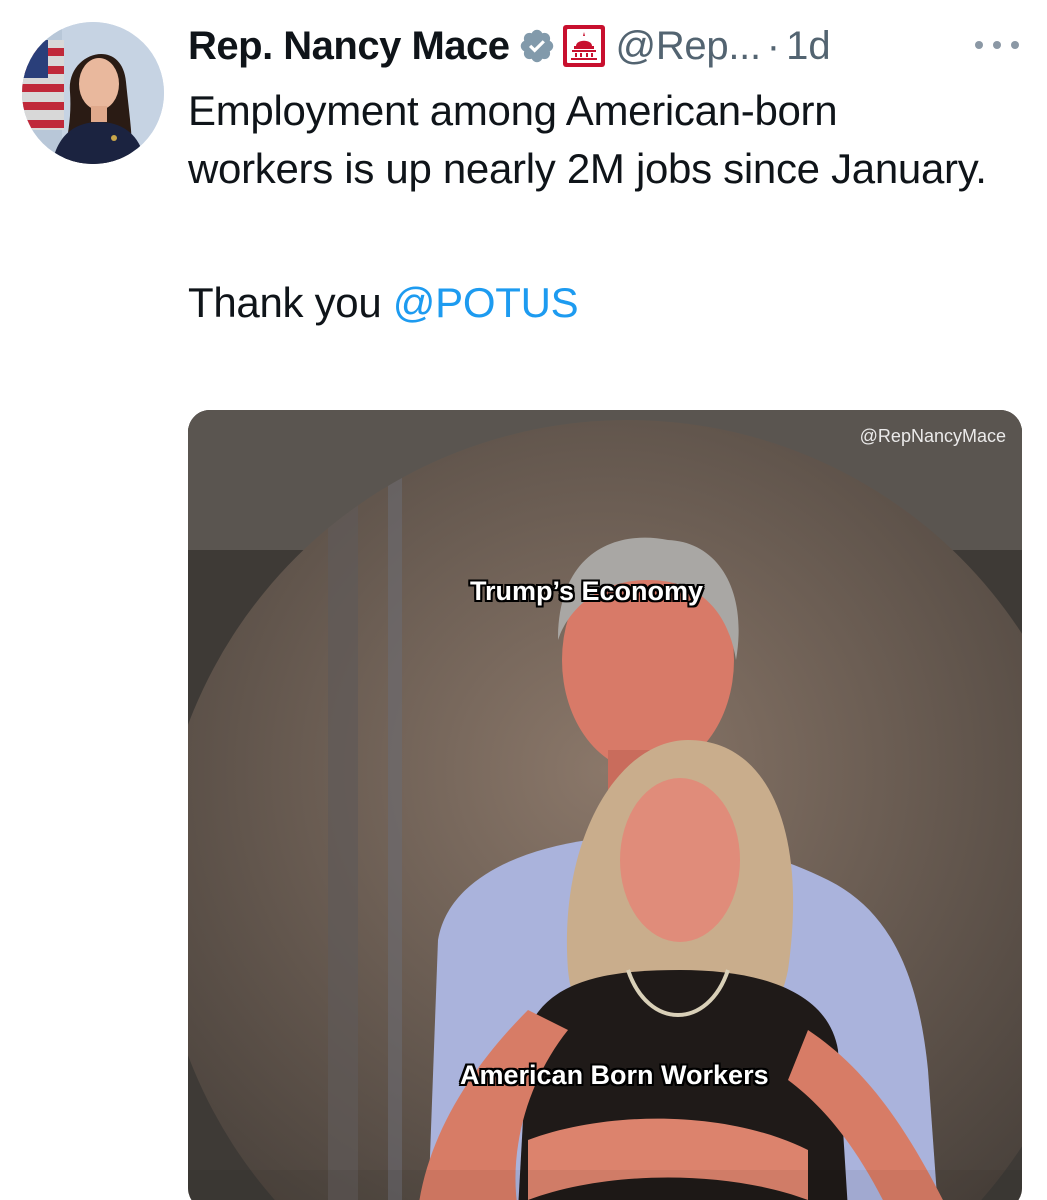 The image size is (1047, 1200). What do you see at coordinates (932, 436) in the screenshot?
I see `image-watermark: @RepNancyMace` at bounding box center [932, 436].